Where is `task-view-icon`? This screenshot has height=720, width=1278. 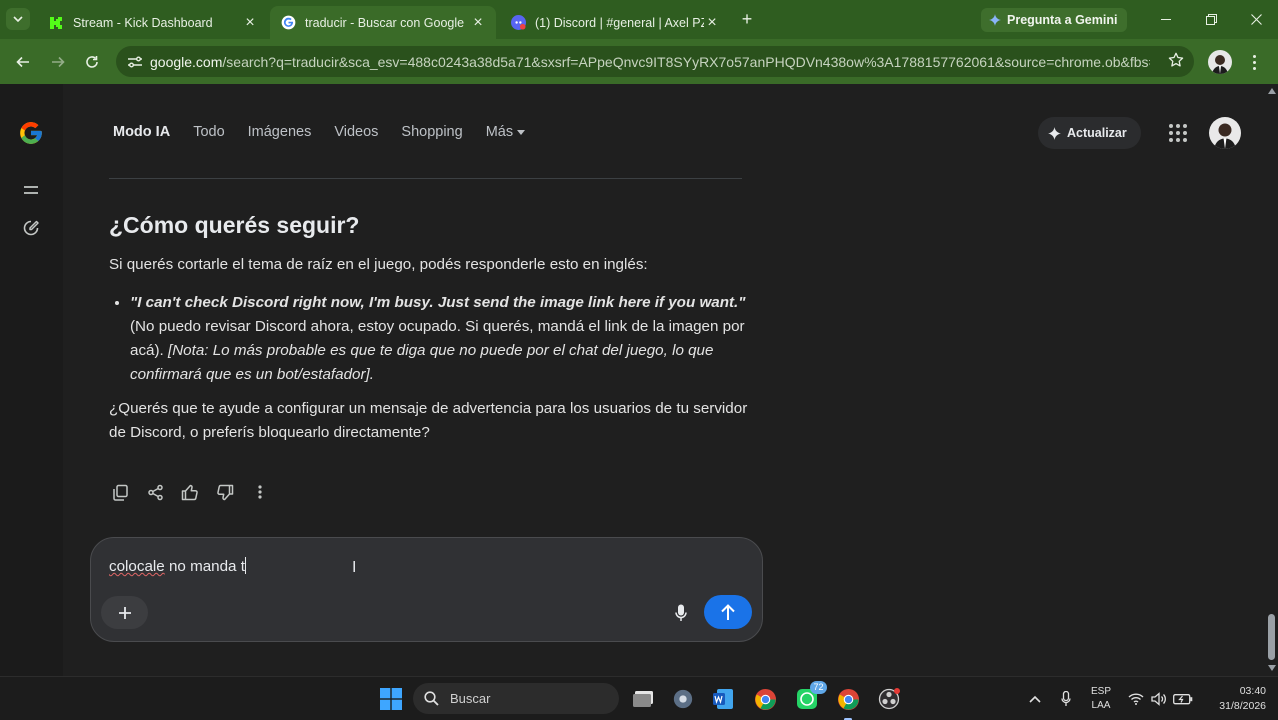 task-view-icon is located at coordinates (643, 699).